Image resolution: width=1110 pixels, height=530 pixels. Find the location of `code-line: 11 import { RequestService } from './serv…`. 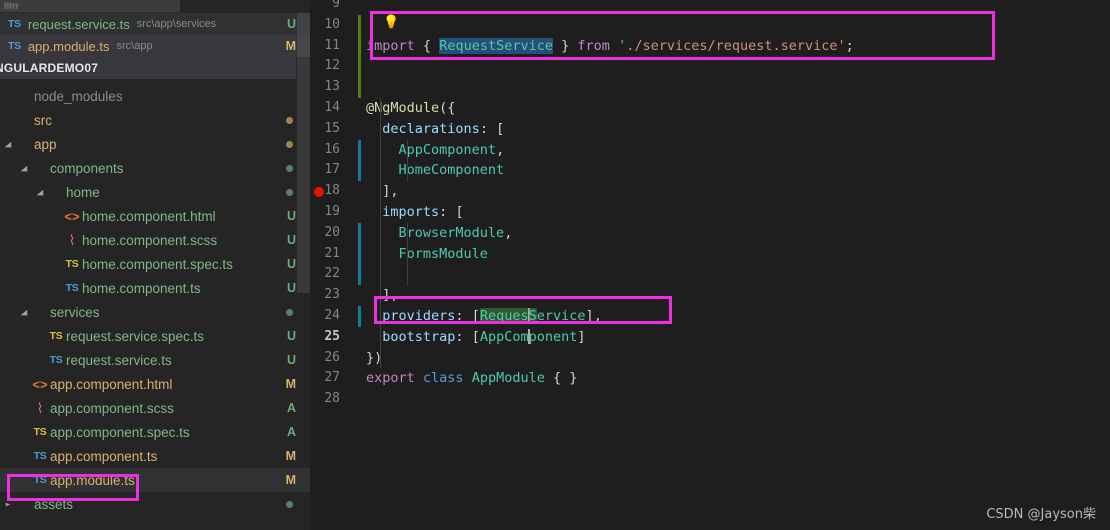

code-line: 11 import { RequestService } from './serv… is located at coordinates (710, 46).